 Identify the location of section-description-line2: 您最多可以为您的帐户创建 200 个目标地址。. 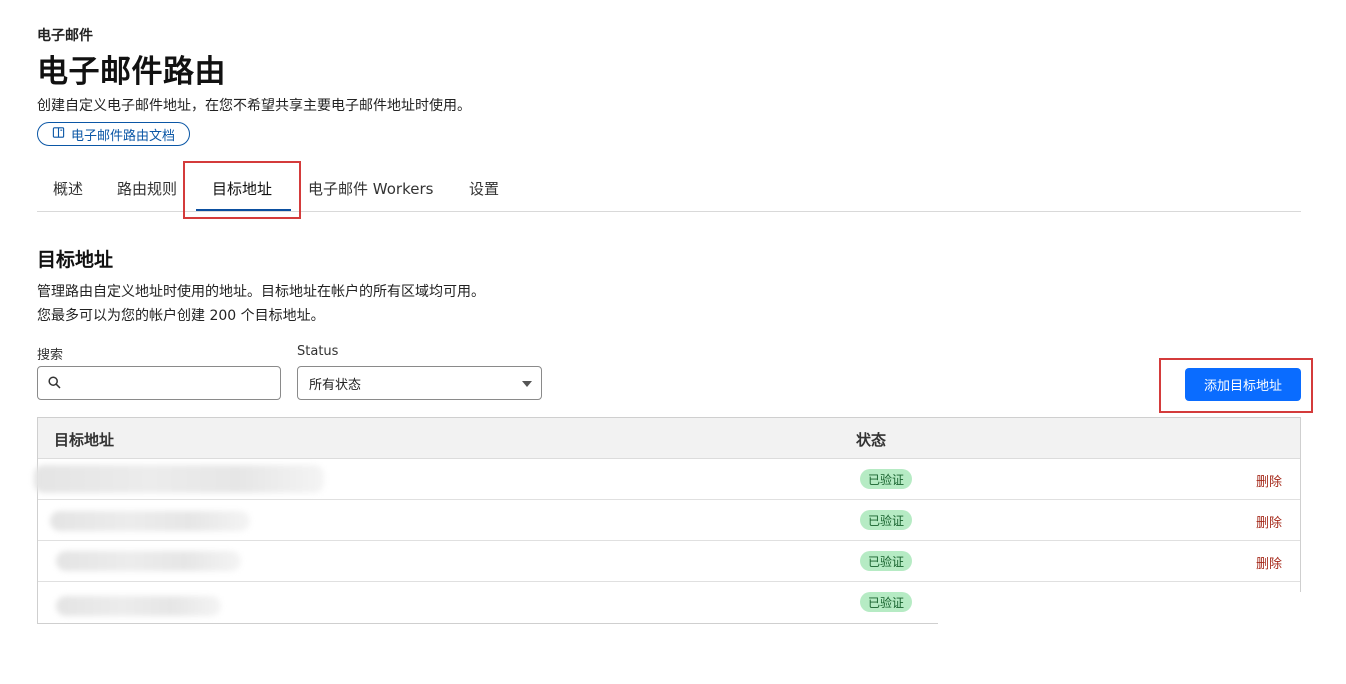
(181, 316).